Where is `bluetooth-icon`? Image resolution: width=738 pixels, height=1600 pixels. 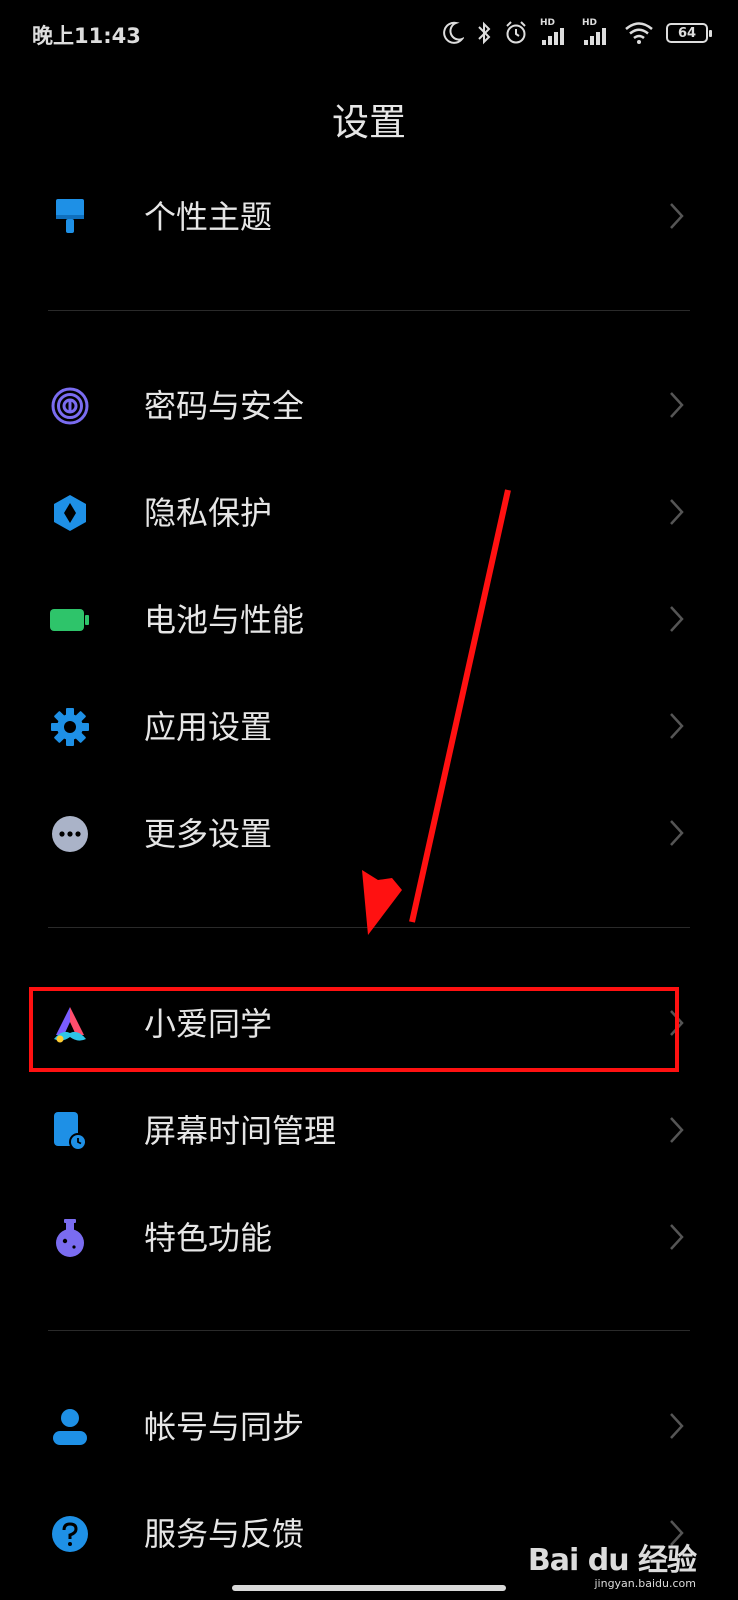
bluetooth-icon is located at coordinates (484, 33).